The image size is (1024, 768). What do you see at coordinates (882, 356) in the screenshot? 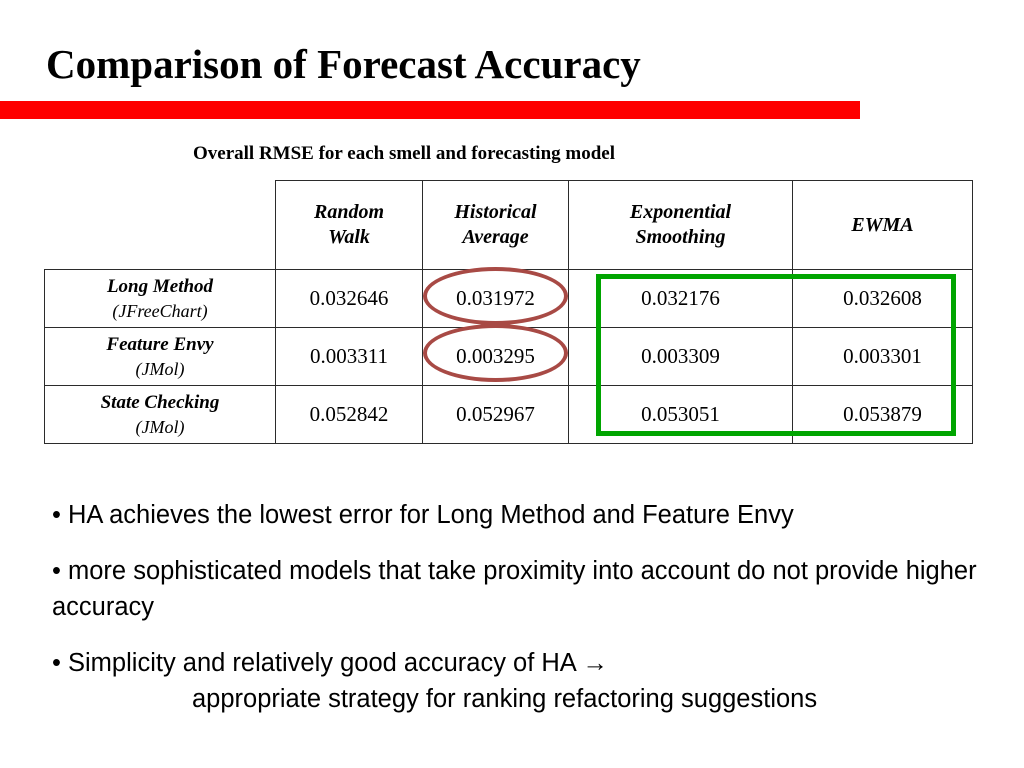
I see `cell-feature-envy-ewma: 0.003301` at bounding box center [882, 356].